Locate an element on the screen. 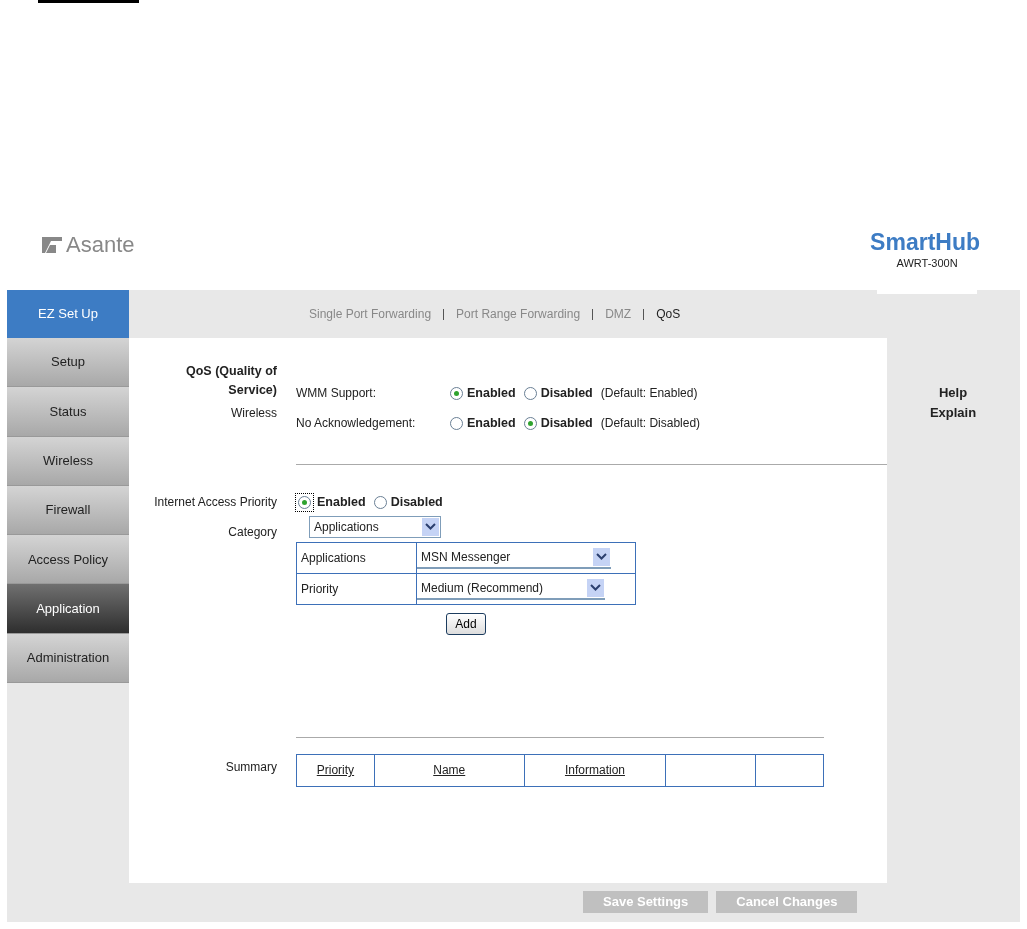  sidebar-item: Administration is located at coordinates (68, 658).